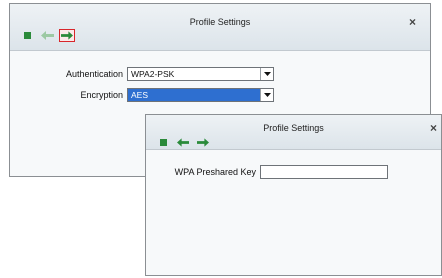 This screenshot has height=278, width=442. I want to click on authentication-value: WPA2-PSK, so click(153, 74).